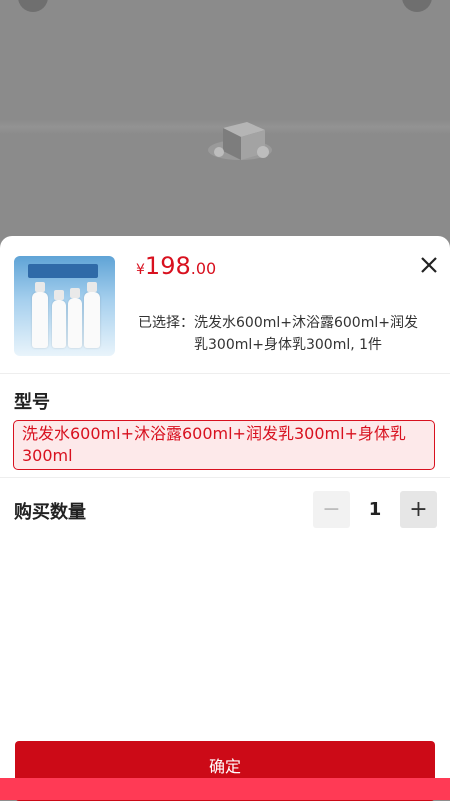 This screenshot has width=450, height=801. I want to click on price-integer: 198, so click(167, 266).